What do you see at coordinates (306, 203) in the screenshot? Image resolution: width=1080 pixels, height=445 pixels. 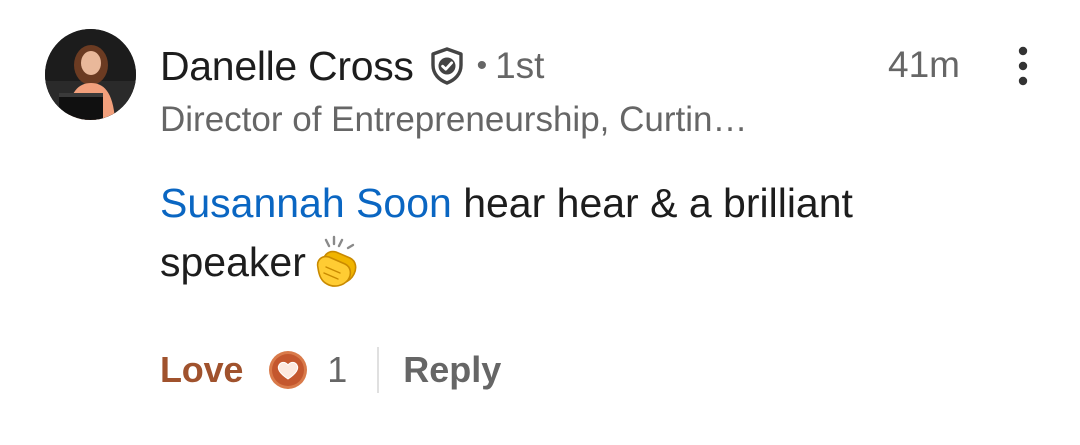 I see `mention-link: Susannah Soon` at bounding box center [306, 203].